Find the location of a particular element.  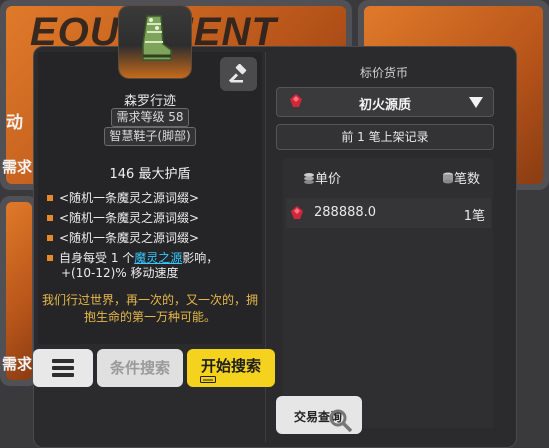

search-icon is located at coordinates (341, 421).